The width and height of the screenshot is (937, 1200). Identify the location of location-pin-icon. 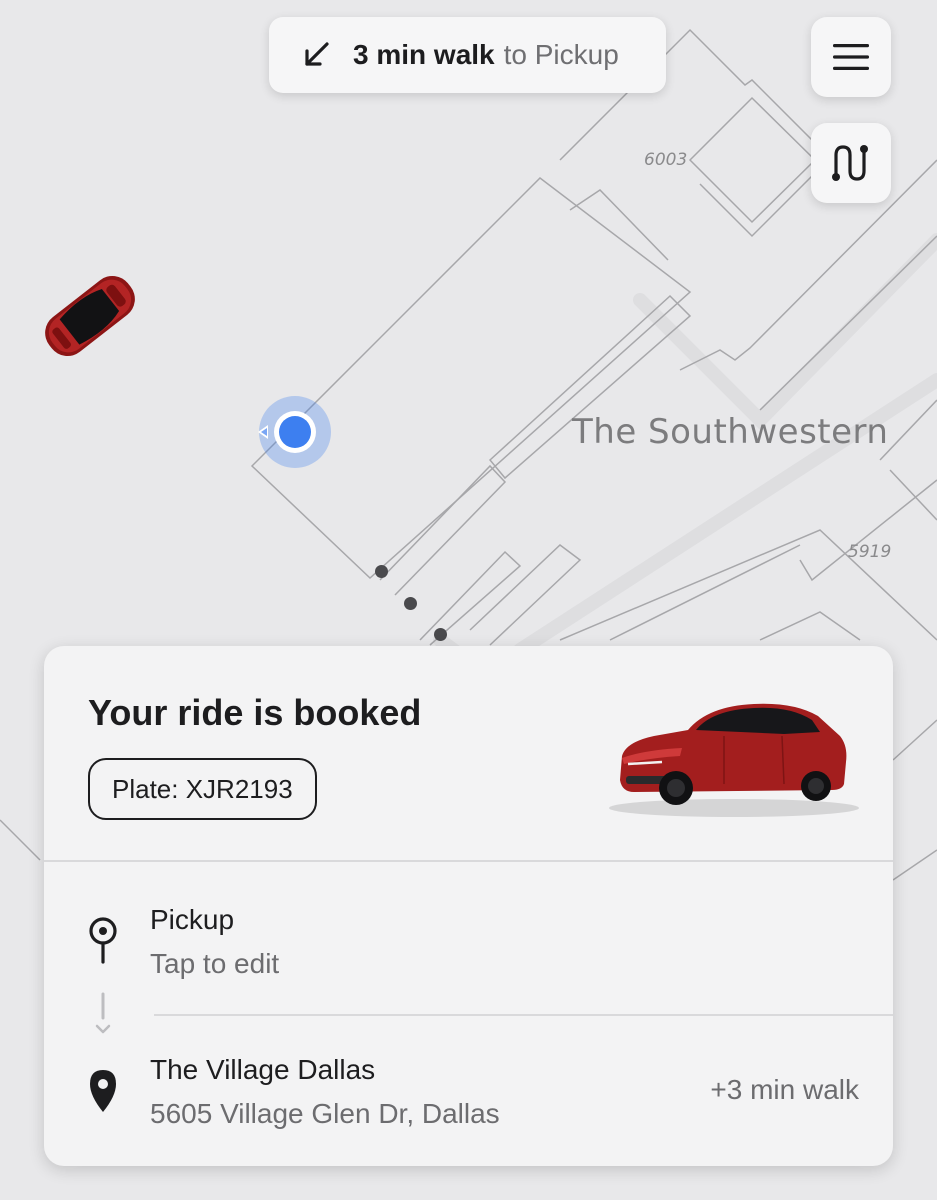
(103, 1091).